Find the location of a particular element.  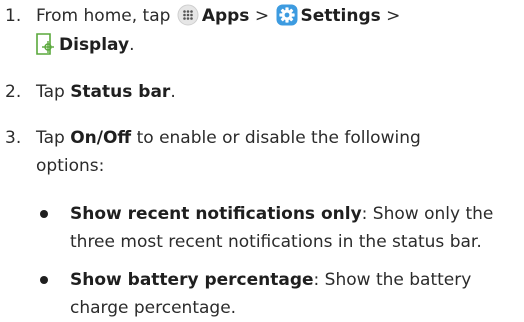

step-text: options: is located at coordinates (70, 166).